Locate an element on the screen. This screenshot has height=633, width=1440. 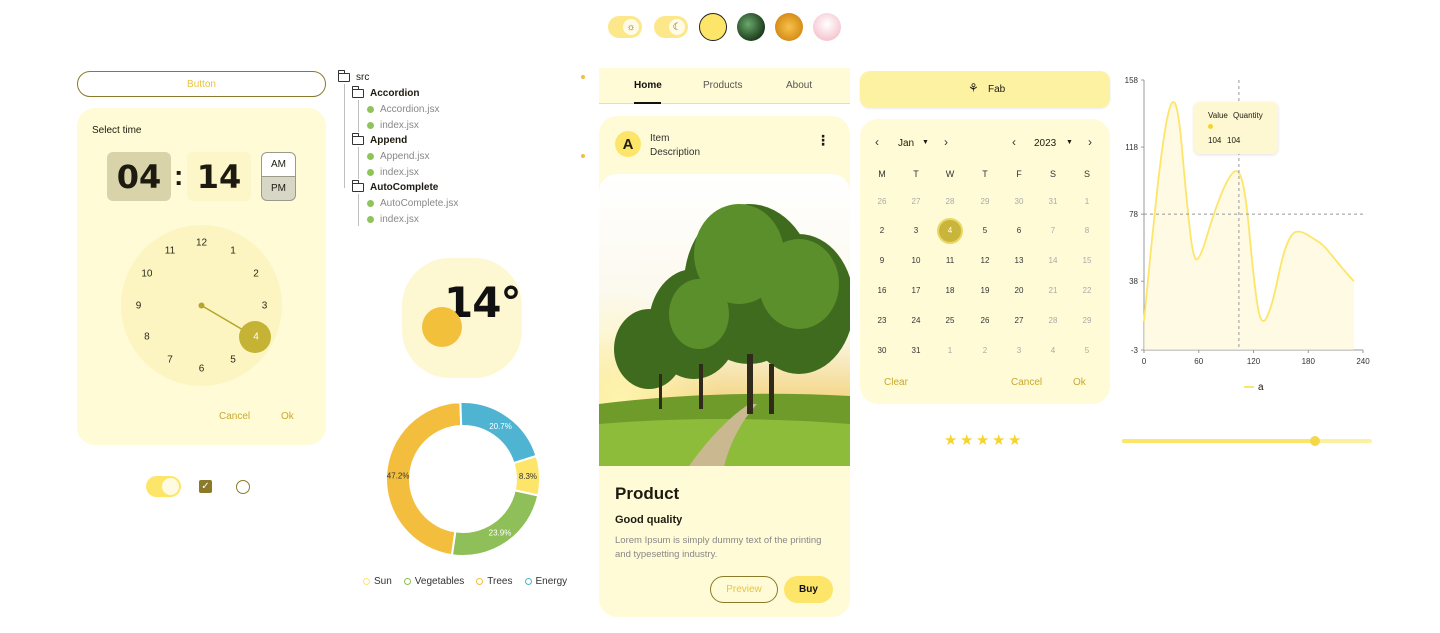
clock-number: 6 is located at coordinates (202, 368).